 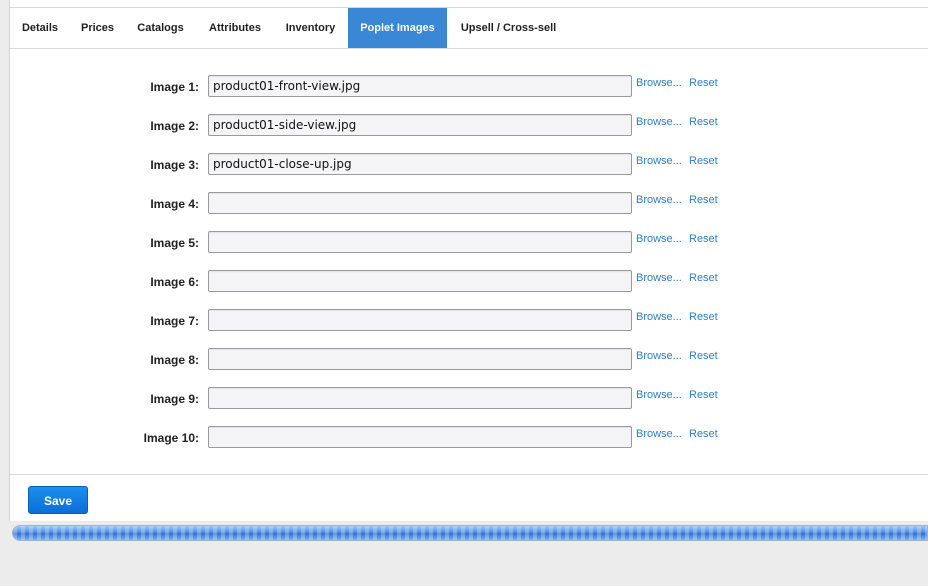 What do you see at coordinates (703, 317) in the screenshot?
I see `reset-link-7: Reset` at bounding box center [703, 317].